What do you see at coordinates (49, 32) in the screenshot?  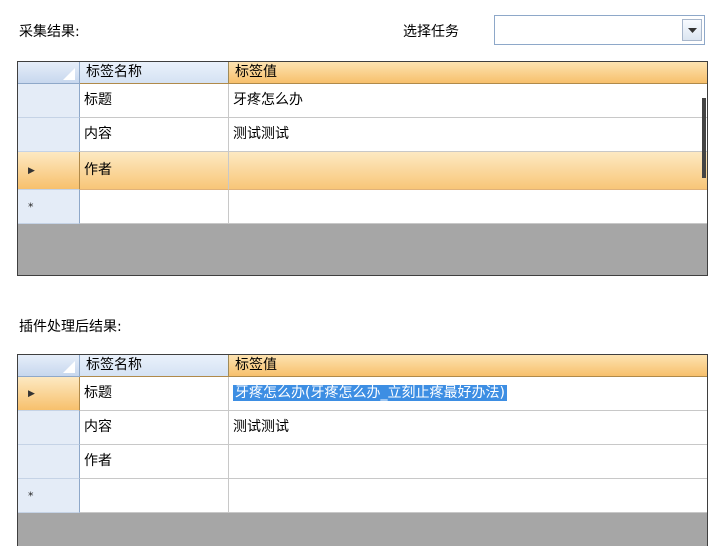 I see `collect-result-label: 采集结果:` at bounding box center [49, 32].